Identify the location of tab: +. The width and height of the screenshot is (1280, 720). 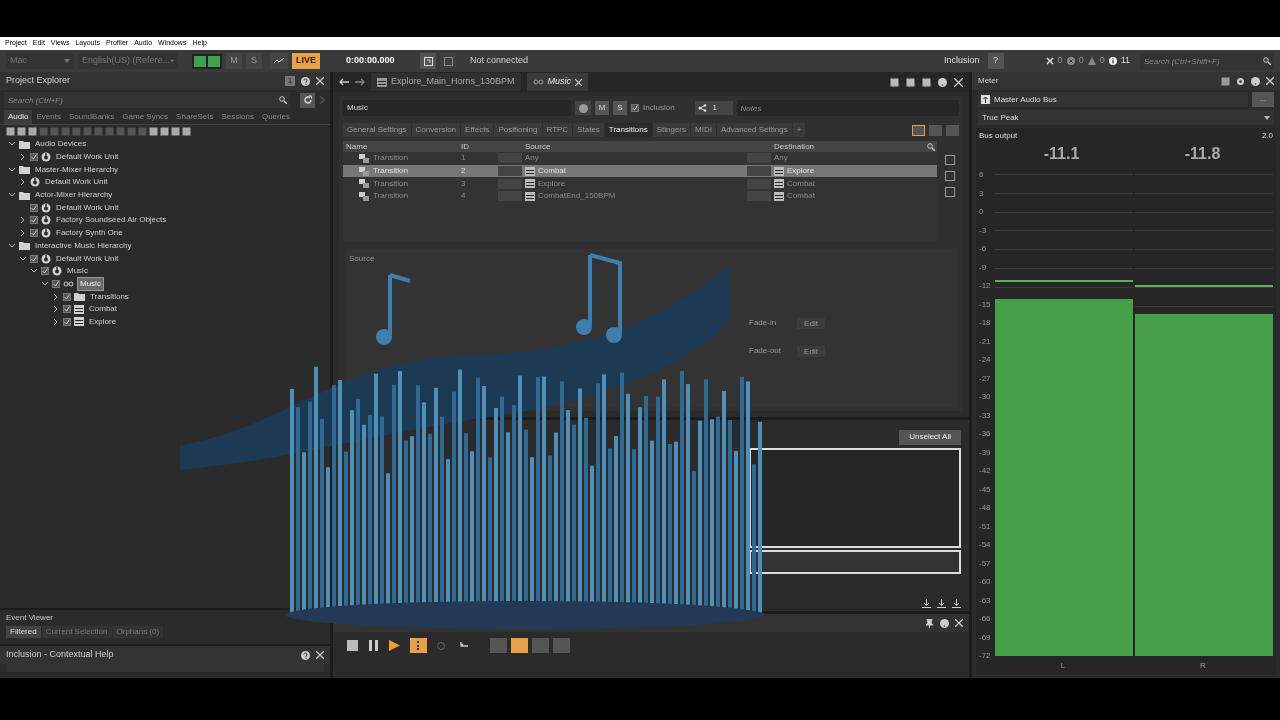
(799, 130).